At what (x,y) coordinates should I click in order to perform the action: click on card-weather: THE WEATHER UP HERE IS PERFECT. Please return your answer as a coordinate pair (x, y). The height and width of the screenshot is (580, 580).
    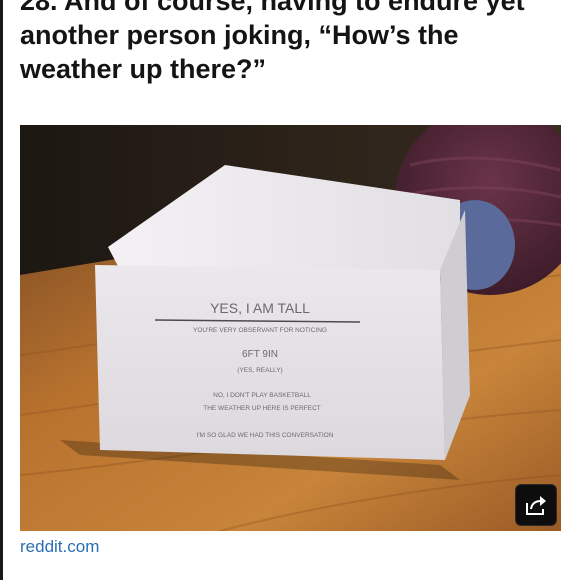
    Looking at the image, I should click on (262, 408).